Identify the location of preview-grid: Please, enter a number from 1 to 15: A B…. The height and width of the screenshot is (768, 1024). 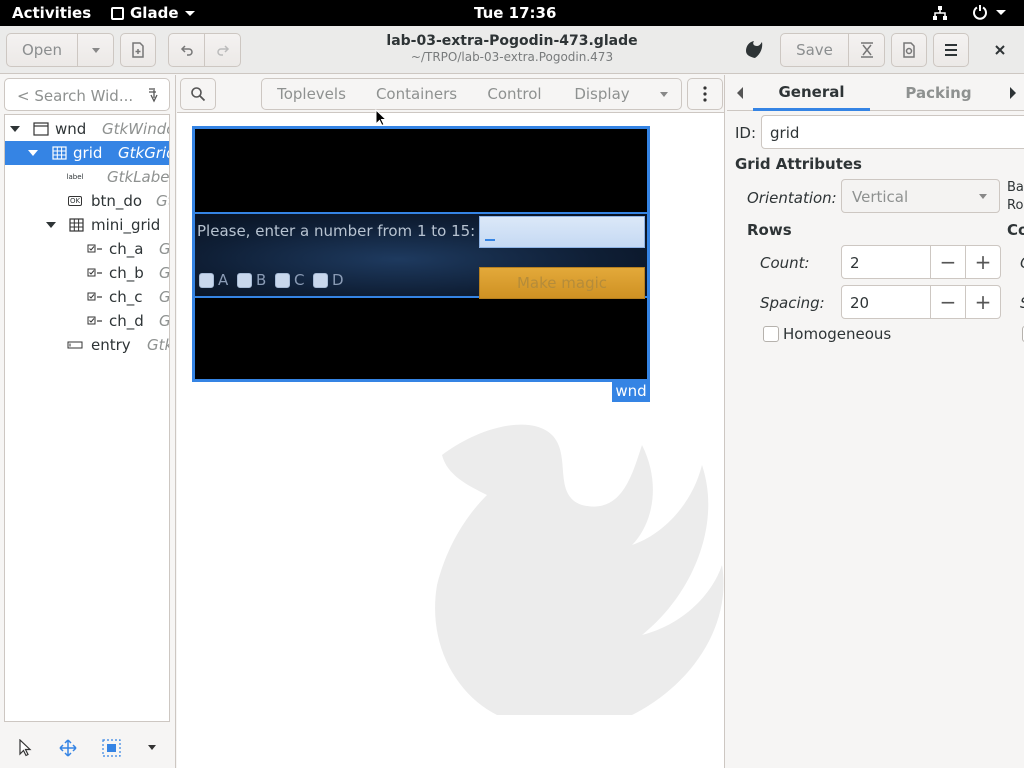
(421, 255).